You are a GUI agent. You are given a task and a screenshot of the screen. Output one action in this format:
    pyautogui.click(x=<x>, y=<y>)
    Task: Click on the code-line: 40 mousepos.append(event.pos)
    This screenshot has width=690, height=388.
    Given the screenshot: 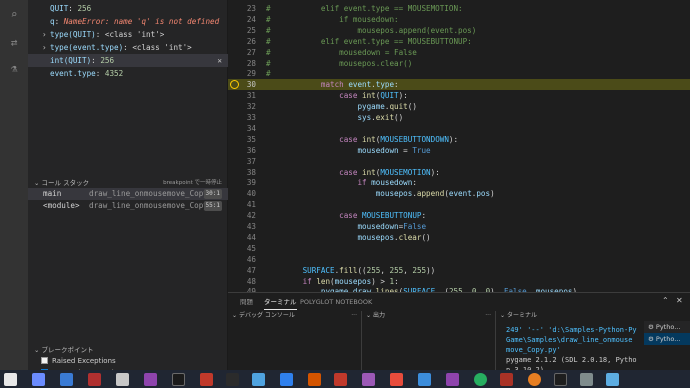 What is the action you would take?
    pyautogui.click(x=459, y=193)
    